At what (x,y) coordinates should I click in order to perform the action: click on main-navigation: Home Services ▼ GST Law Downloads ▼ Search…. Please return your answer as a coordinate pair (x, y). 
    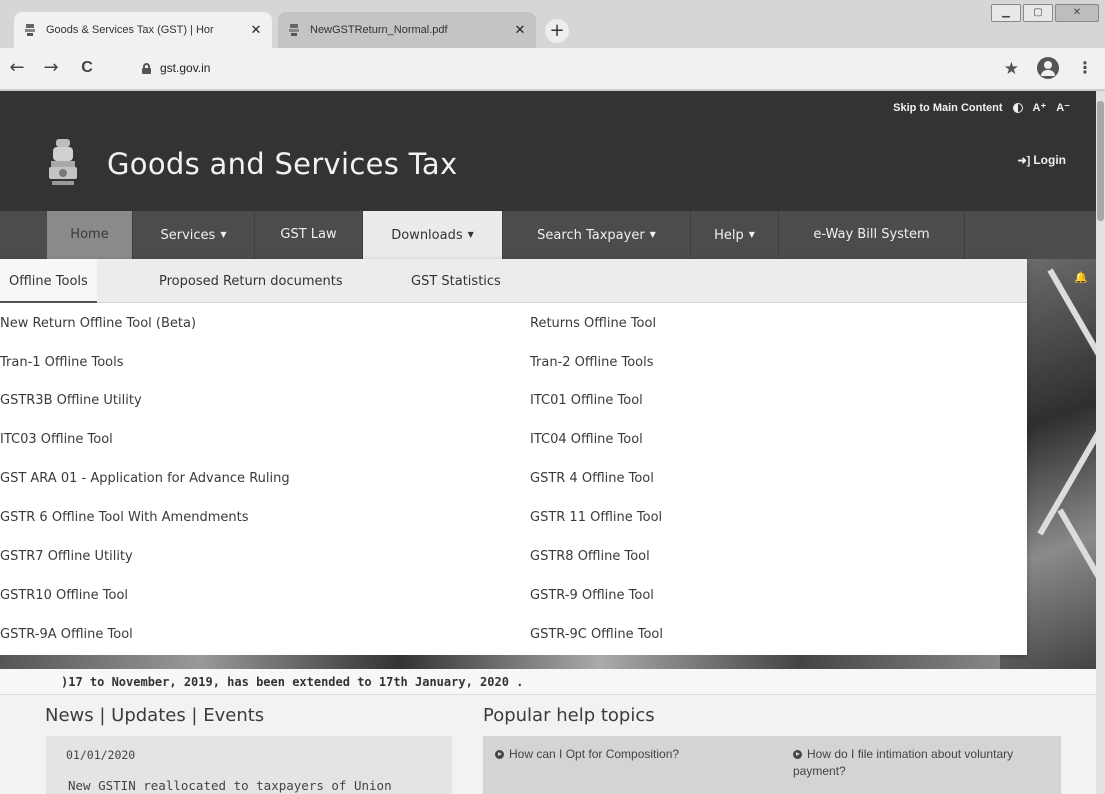
    Looking at the image, I should click on (548, 235).